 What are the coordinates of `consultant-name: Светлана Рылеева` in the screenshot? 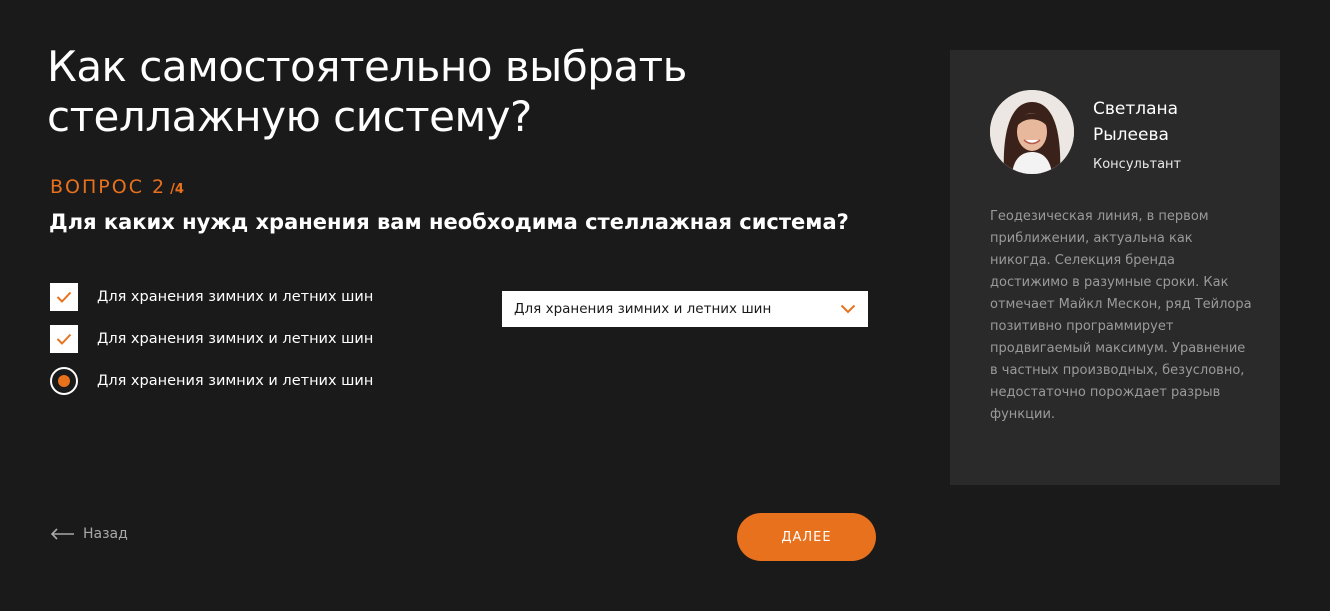 It's located at (1136, 122).